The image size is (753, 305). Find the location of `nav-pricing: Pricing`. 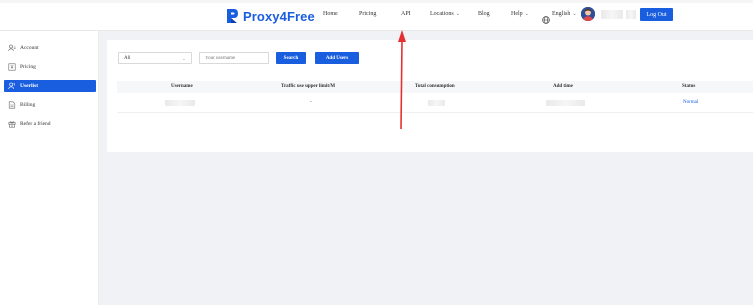

nav-pricing: Pricing is located at coordinates (367, 14).